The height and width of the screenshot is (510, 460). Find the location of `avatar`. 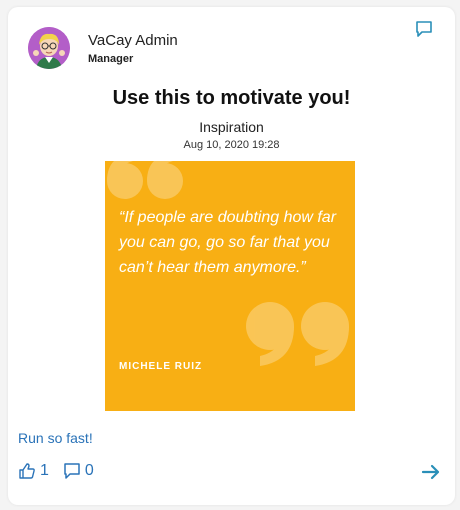

avatar is located at coordinates (49, 48).